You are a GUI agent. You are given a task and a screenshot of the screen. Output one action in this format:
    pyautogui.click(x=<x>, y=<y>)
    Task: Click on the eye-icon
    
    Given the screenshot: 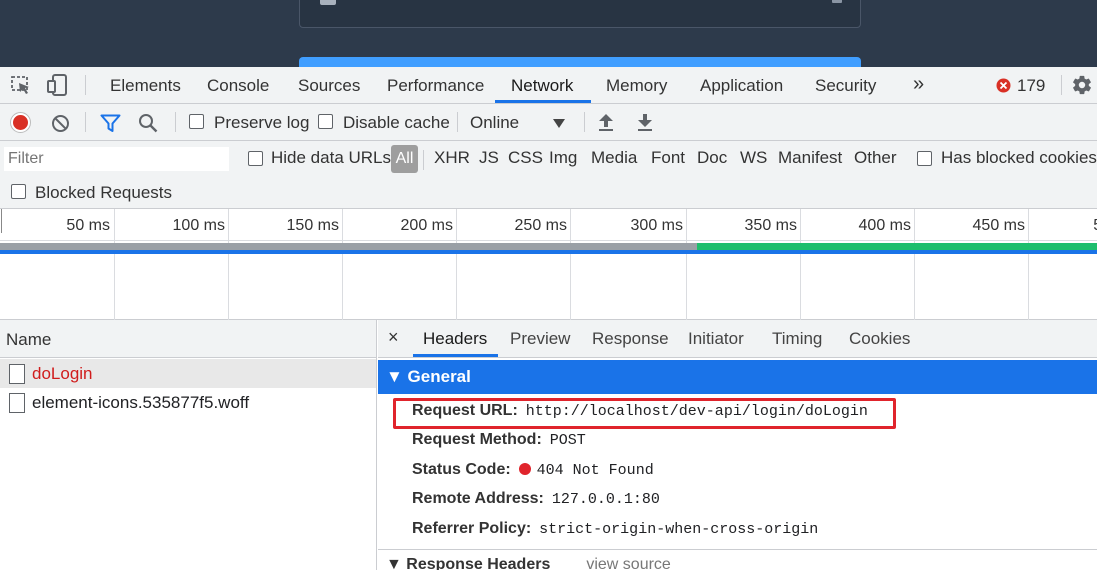 What is the action you would take?
    pyautogui.click(x=837, y=1)
    